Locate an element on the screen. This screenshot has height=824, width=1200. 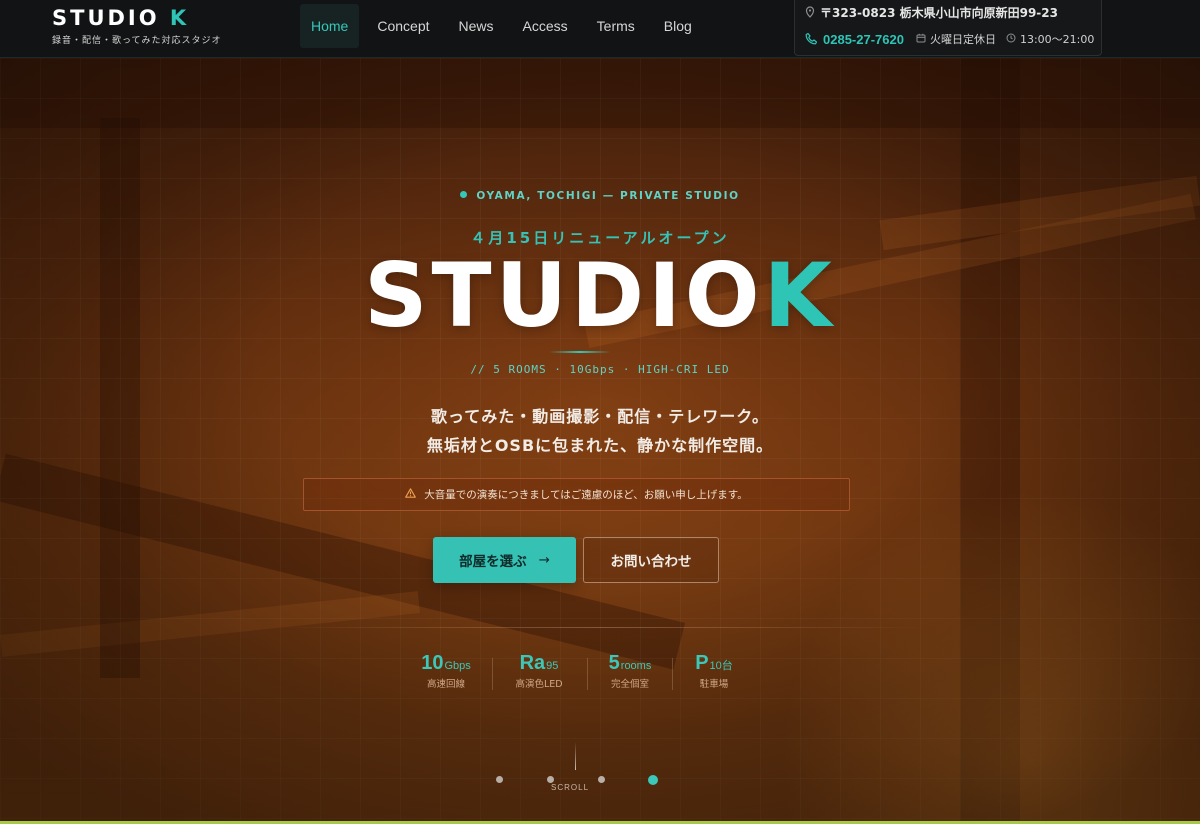
scroll-label: SCROLL is located at coordinates (570, 787).